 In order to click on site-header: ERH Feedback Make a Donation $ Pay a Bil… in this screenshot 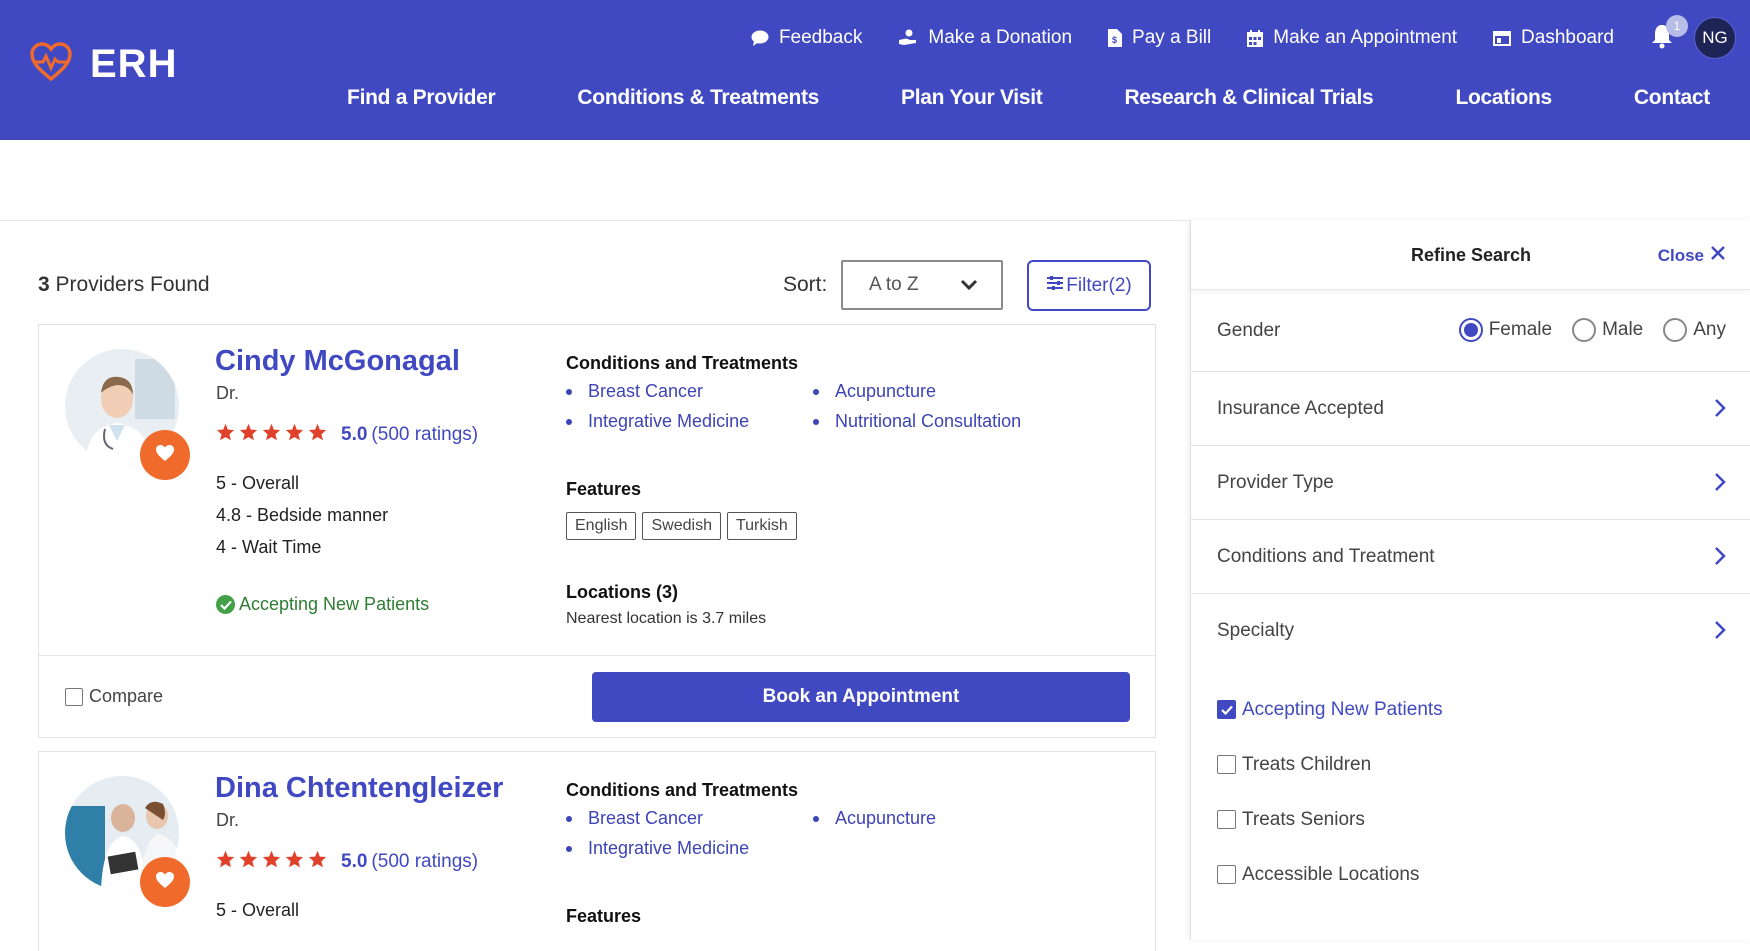, I will do `click(875, 70)`.